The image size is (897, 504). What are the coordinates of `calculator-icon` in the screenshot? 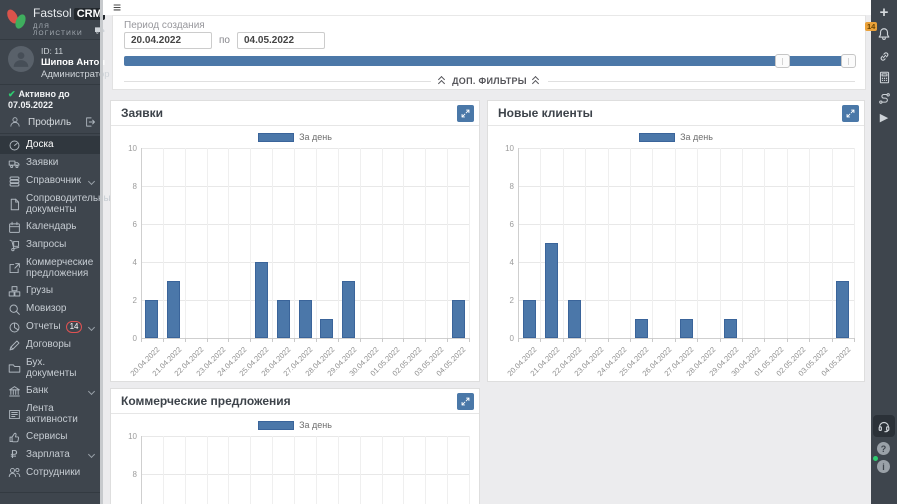 It's located at (884, 77).